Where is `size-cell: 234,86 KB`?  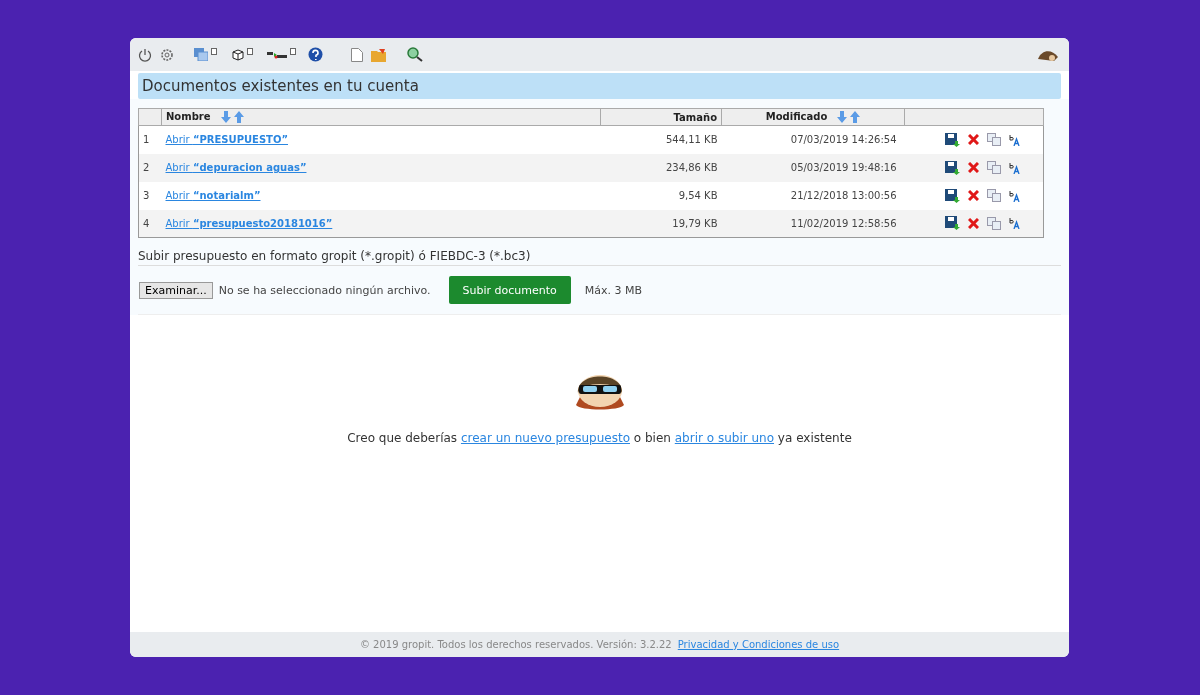
size-cell: 234,86 KB is located at coordinates (661, 167).